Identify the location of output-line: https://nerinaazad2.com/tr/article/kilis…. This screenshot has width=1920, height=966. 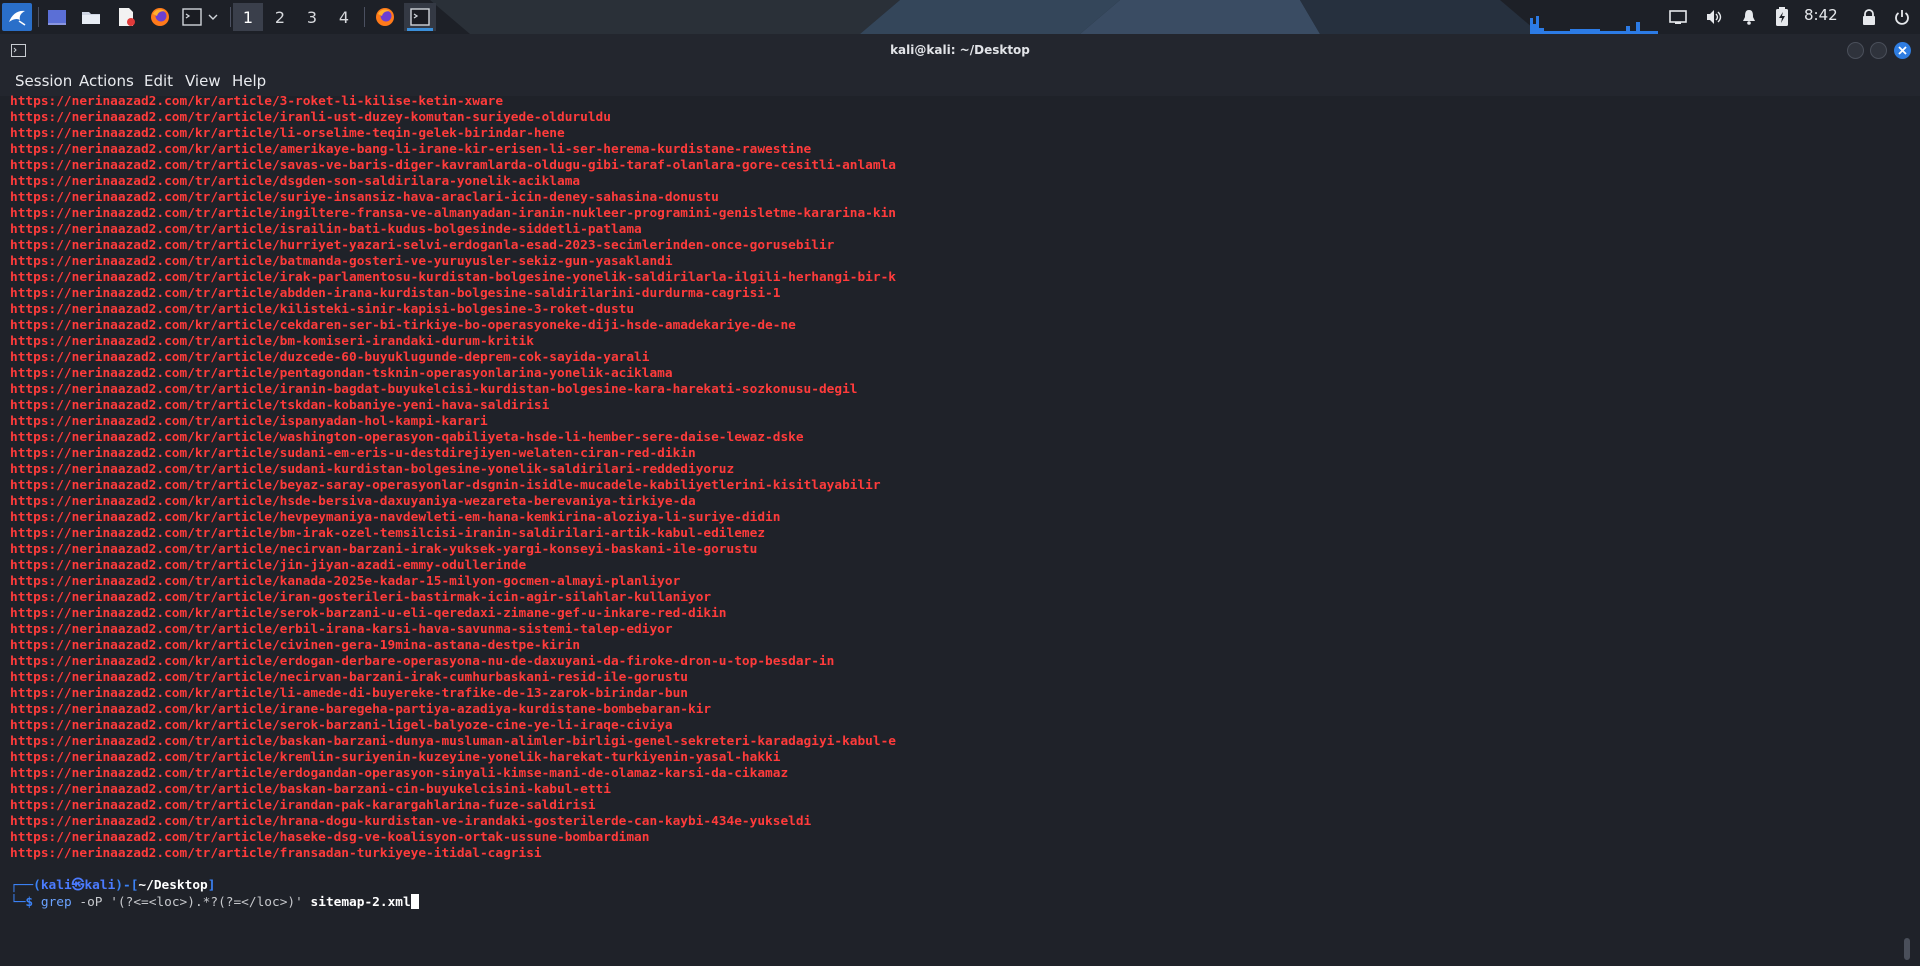
(322, 309).